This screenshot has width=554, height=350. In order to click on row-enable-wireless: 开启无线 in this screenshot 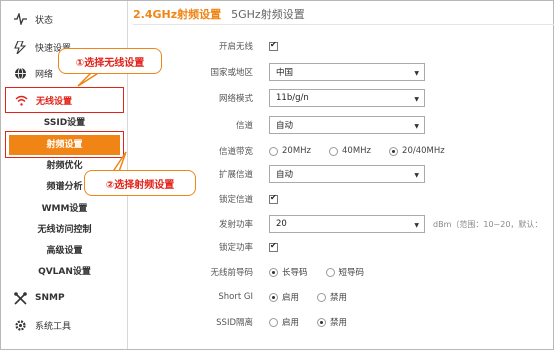, I will do `click(343, 46)`.